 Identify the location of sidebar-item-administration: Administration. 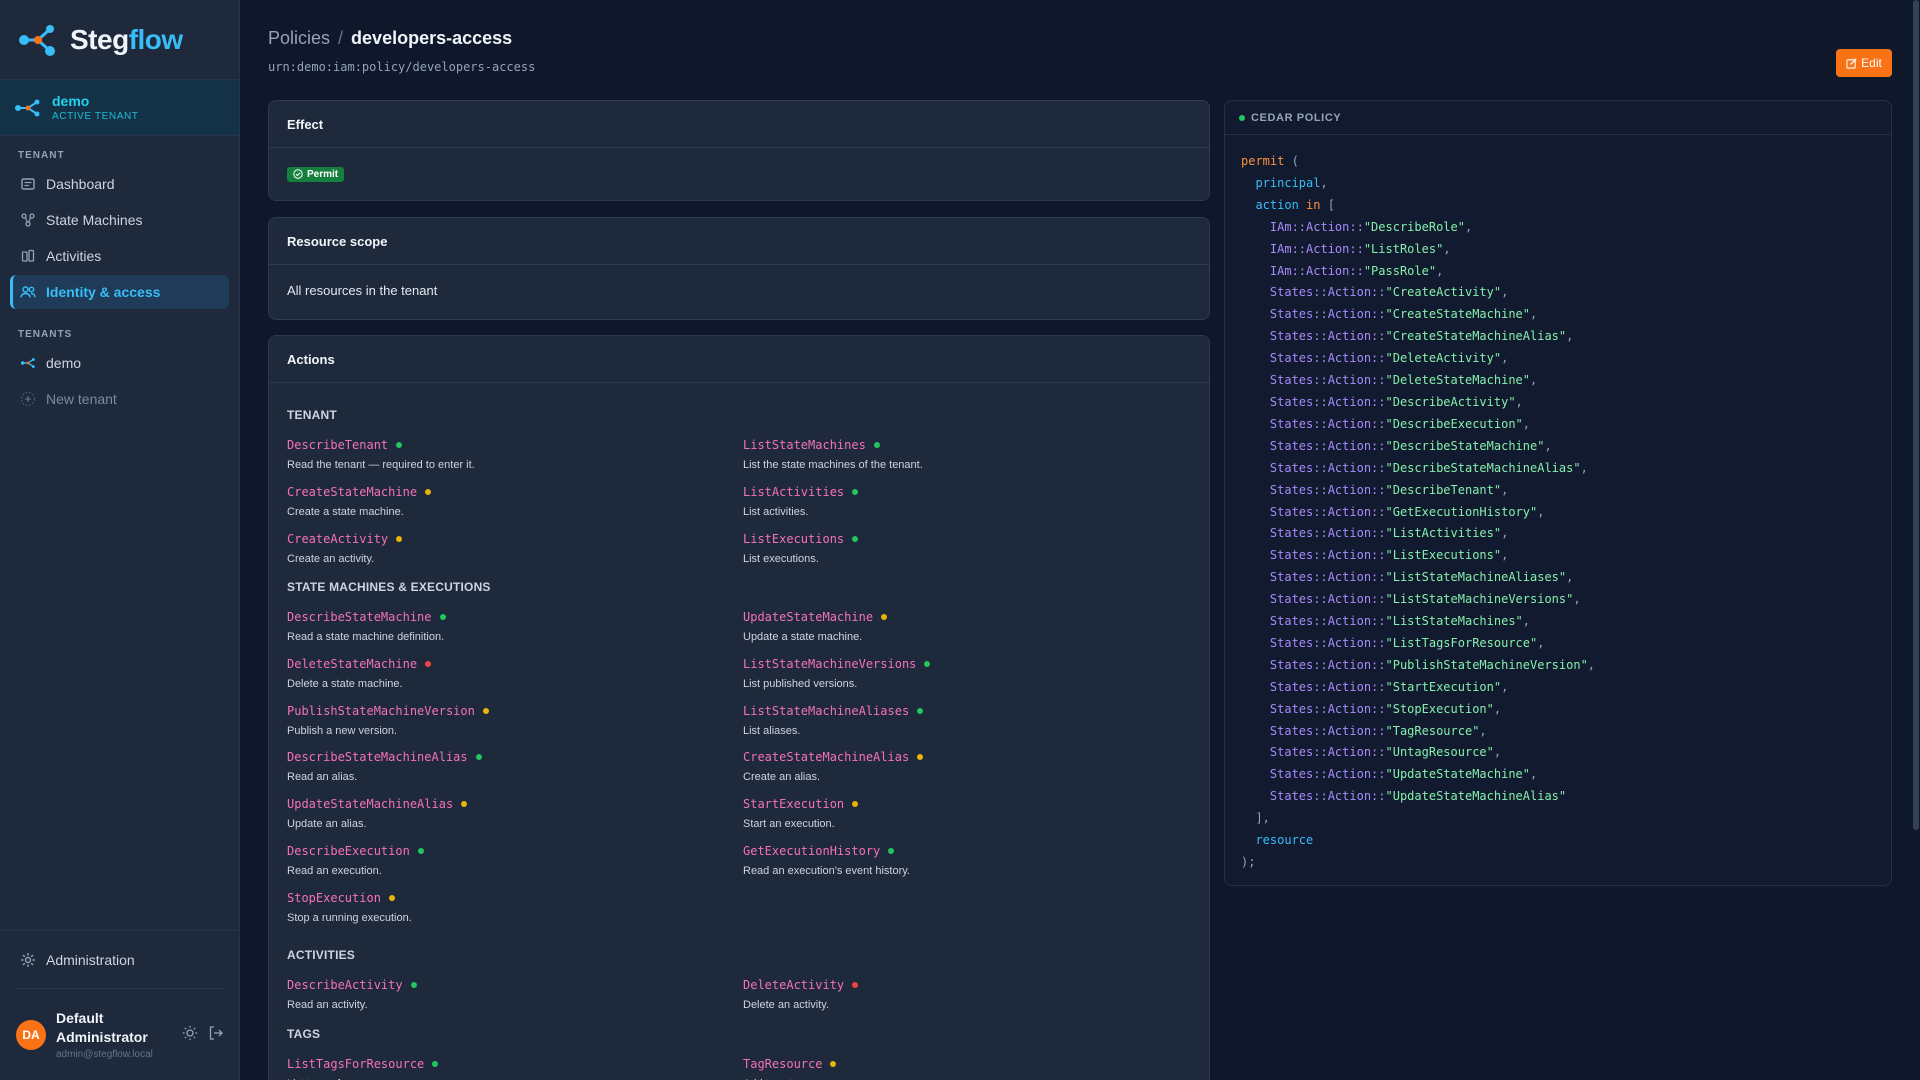
(120, 959).